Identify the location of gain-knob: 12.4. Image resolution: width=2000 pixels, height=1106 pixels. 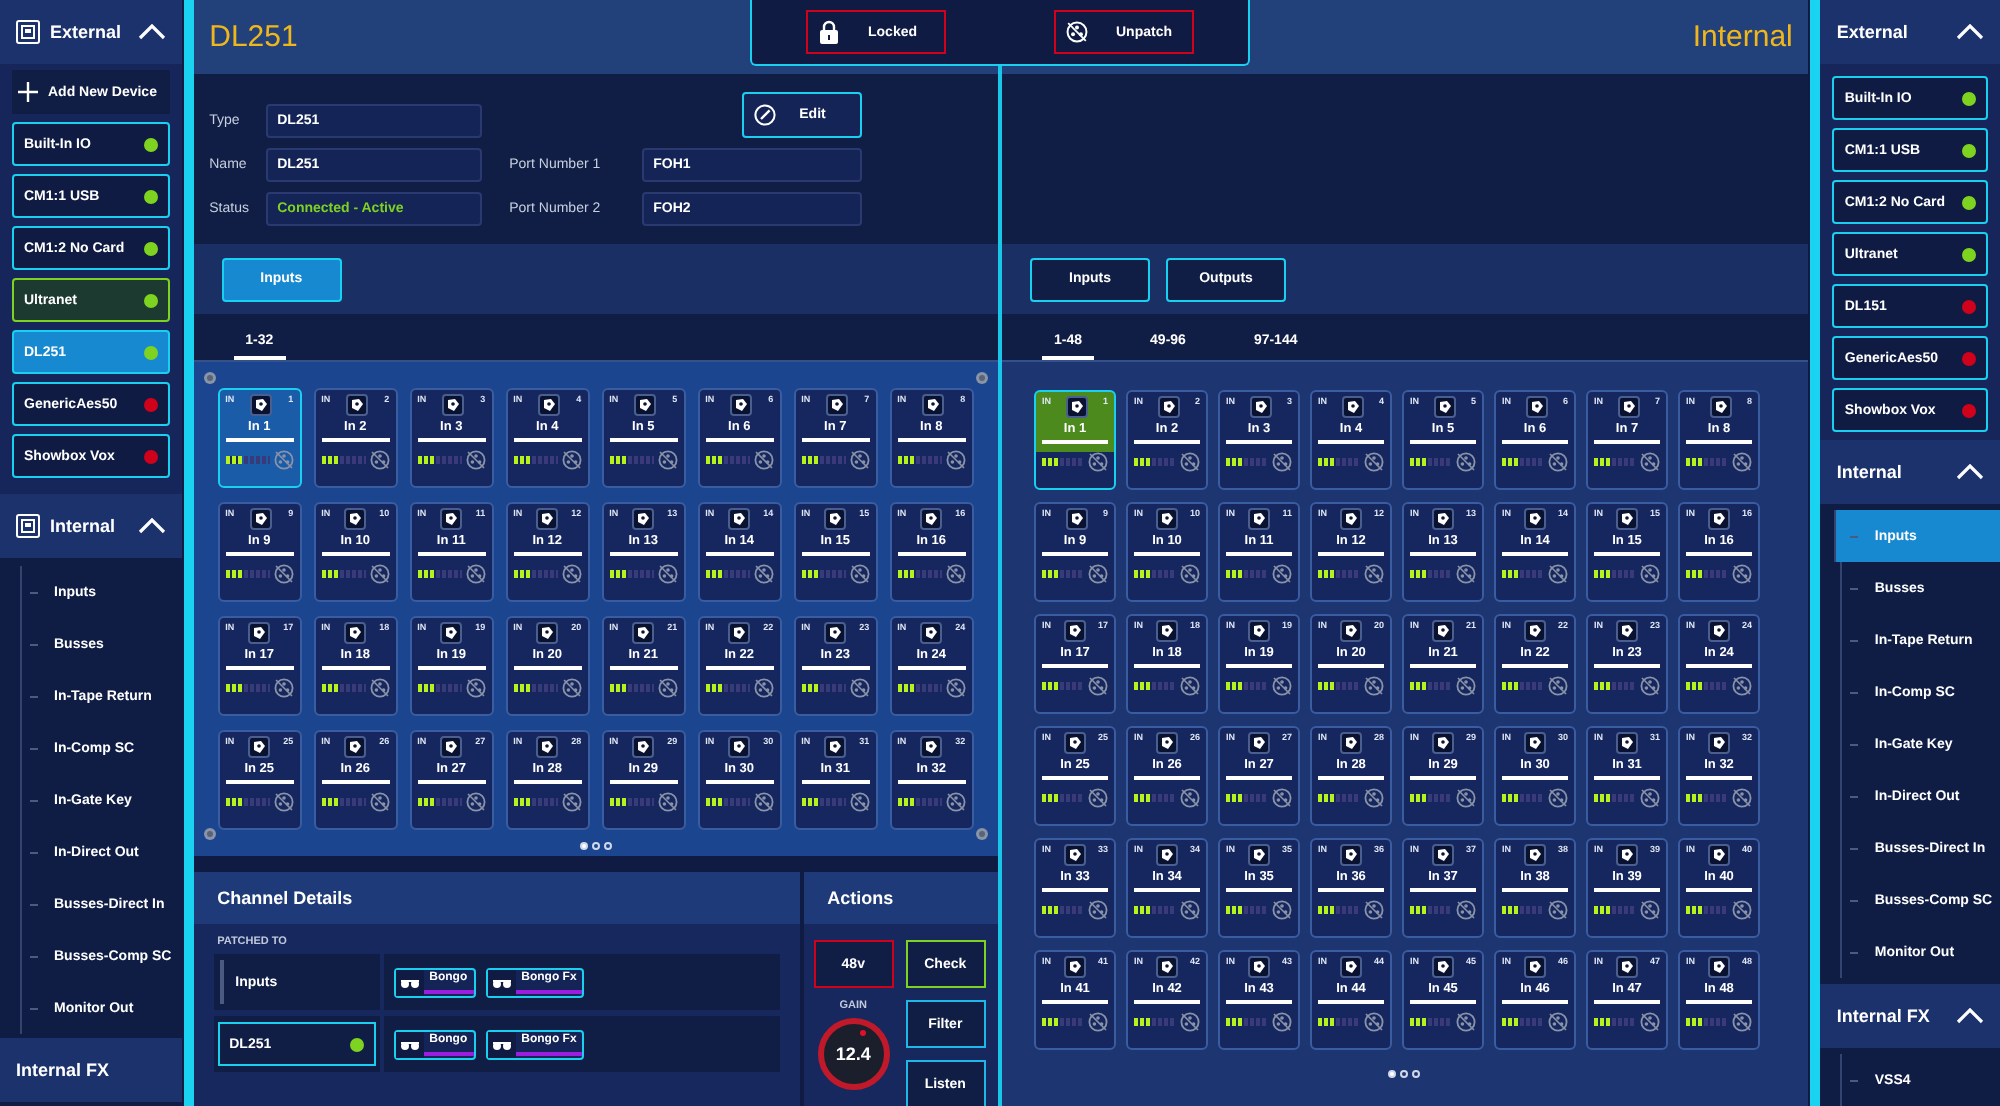
(853, 1054).